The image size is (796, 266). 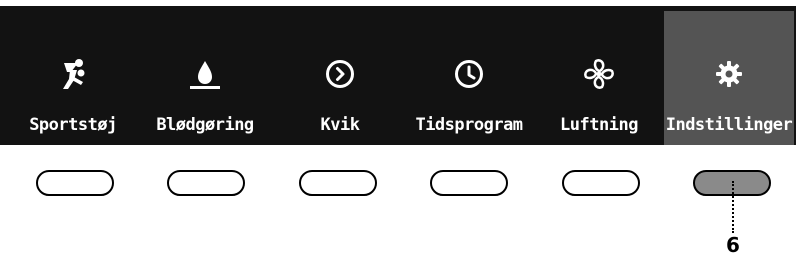 What do you see at coordinates (469, 125) in the screenshot?
I see `menu-item-label: Tidsprogram` at bounding box center [469, 125].